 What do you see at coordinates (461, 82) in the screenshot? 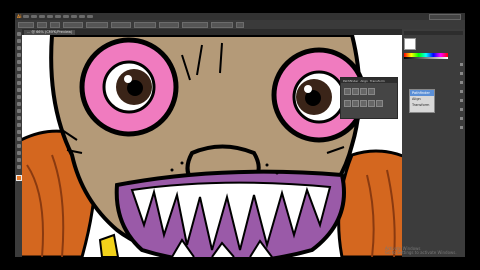
I see `symbols-icon` at bounding box center [461, 82].